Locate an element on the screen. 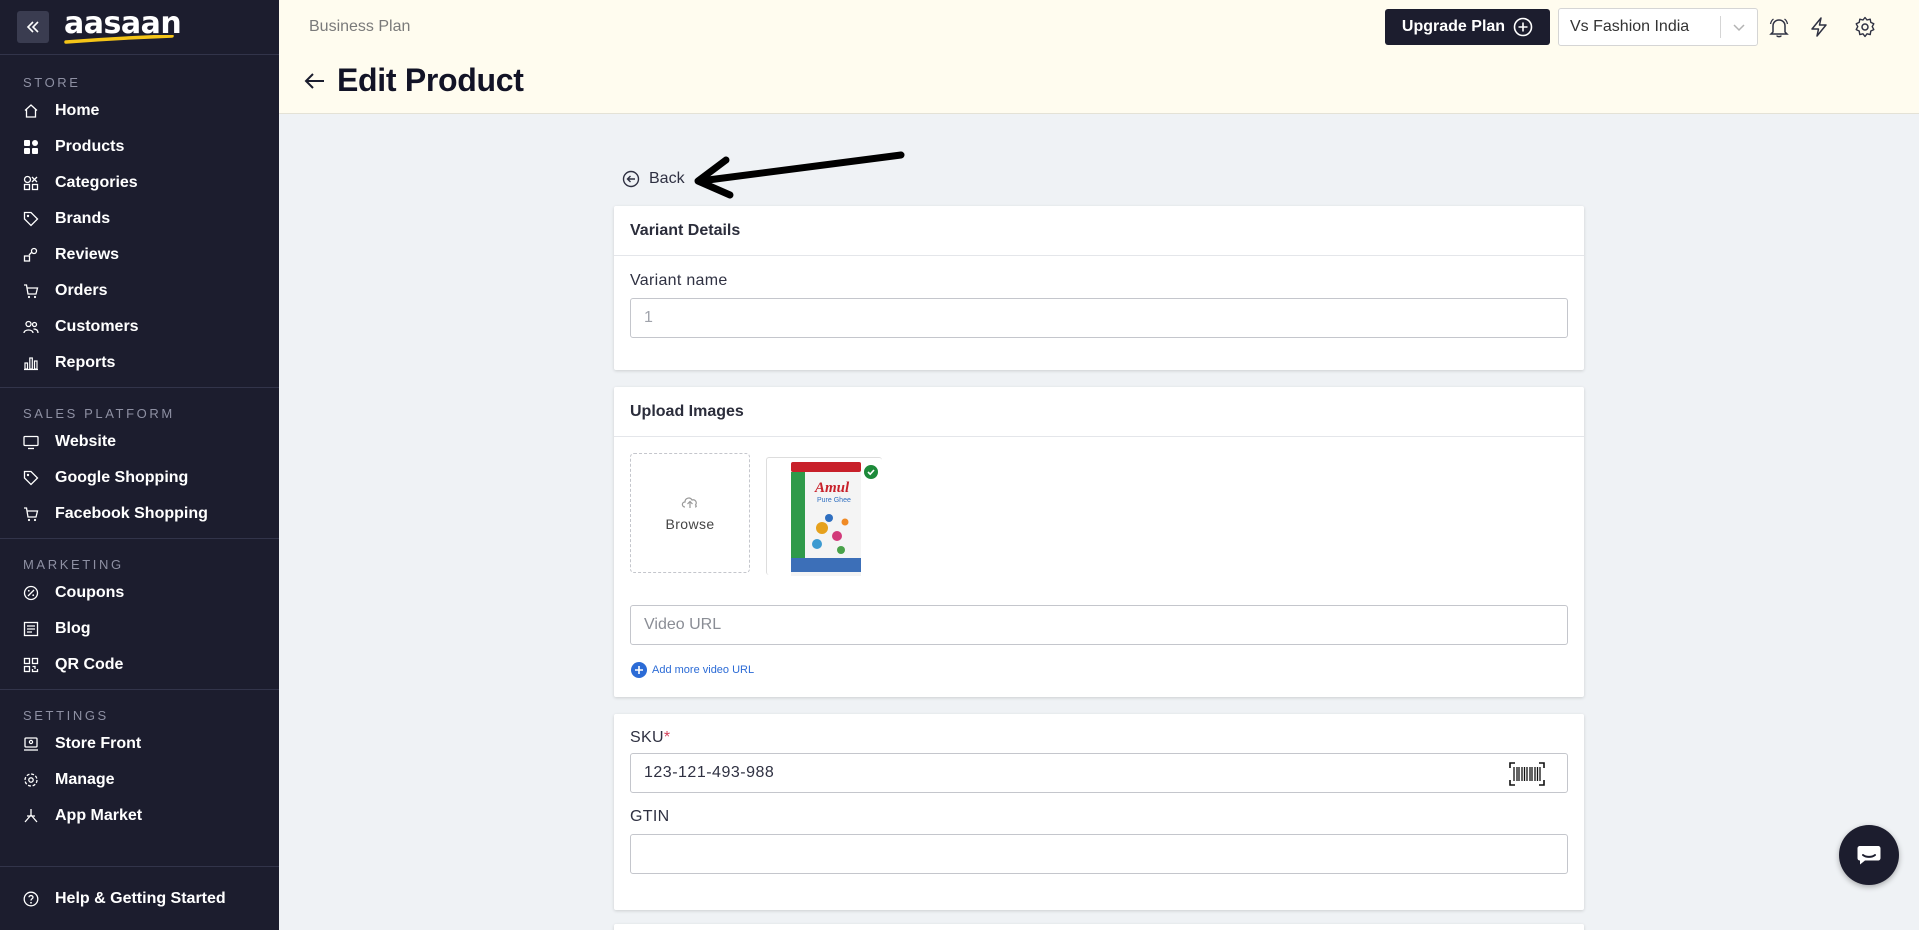  sidebar-item-website: Website is located at coordinates (139, 442).